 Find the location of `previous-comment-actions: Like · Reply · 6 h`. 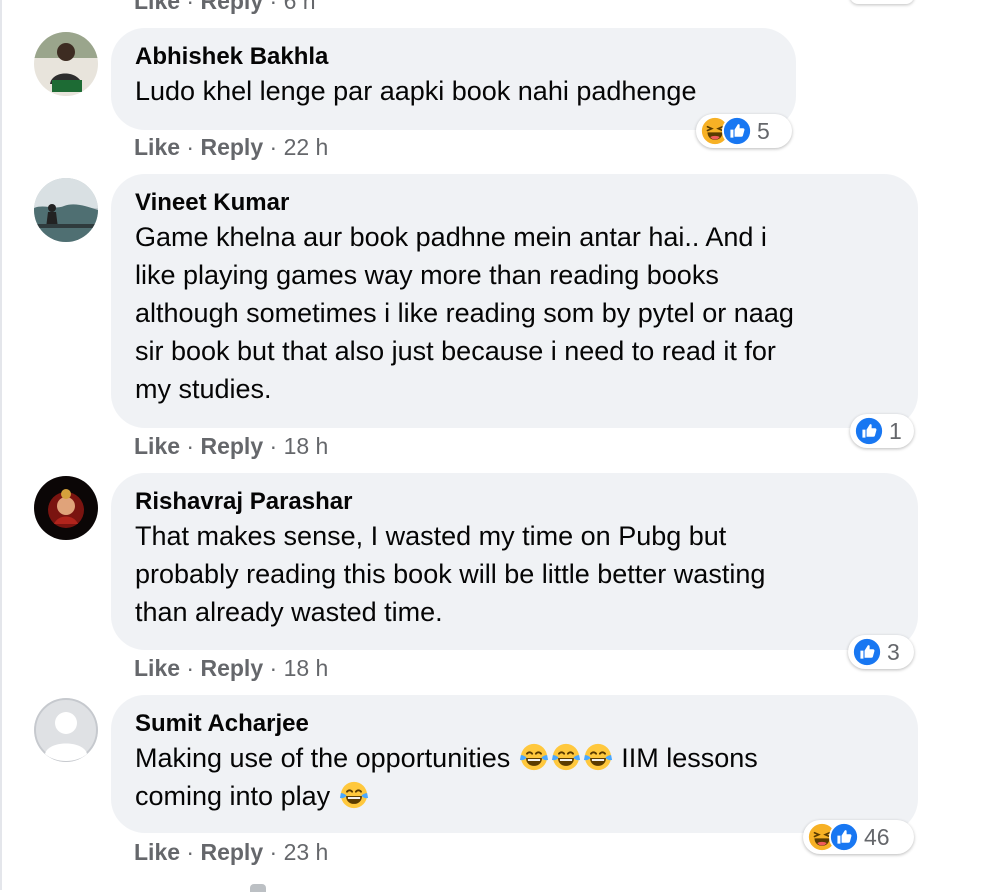

previous-comment-actions: Like · Reply · 6 h is located at coordinates (225, 7).